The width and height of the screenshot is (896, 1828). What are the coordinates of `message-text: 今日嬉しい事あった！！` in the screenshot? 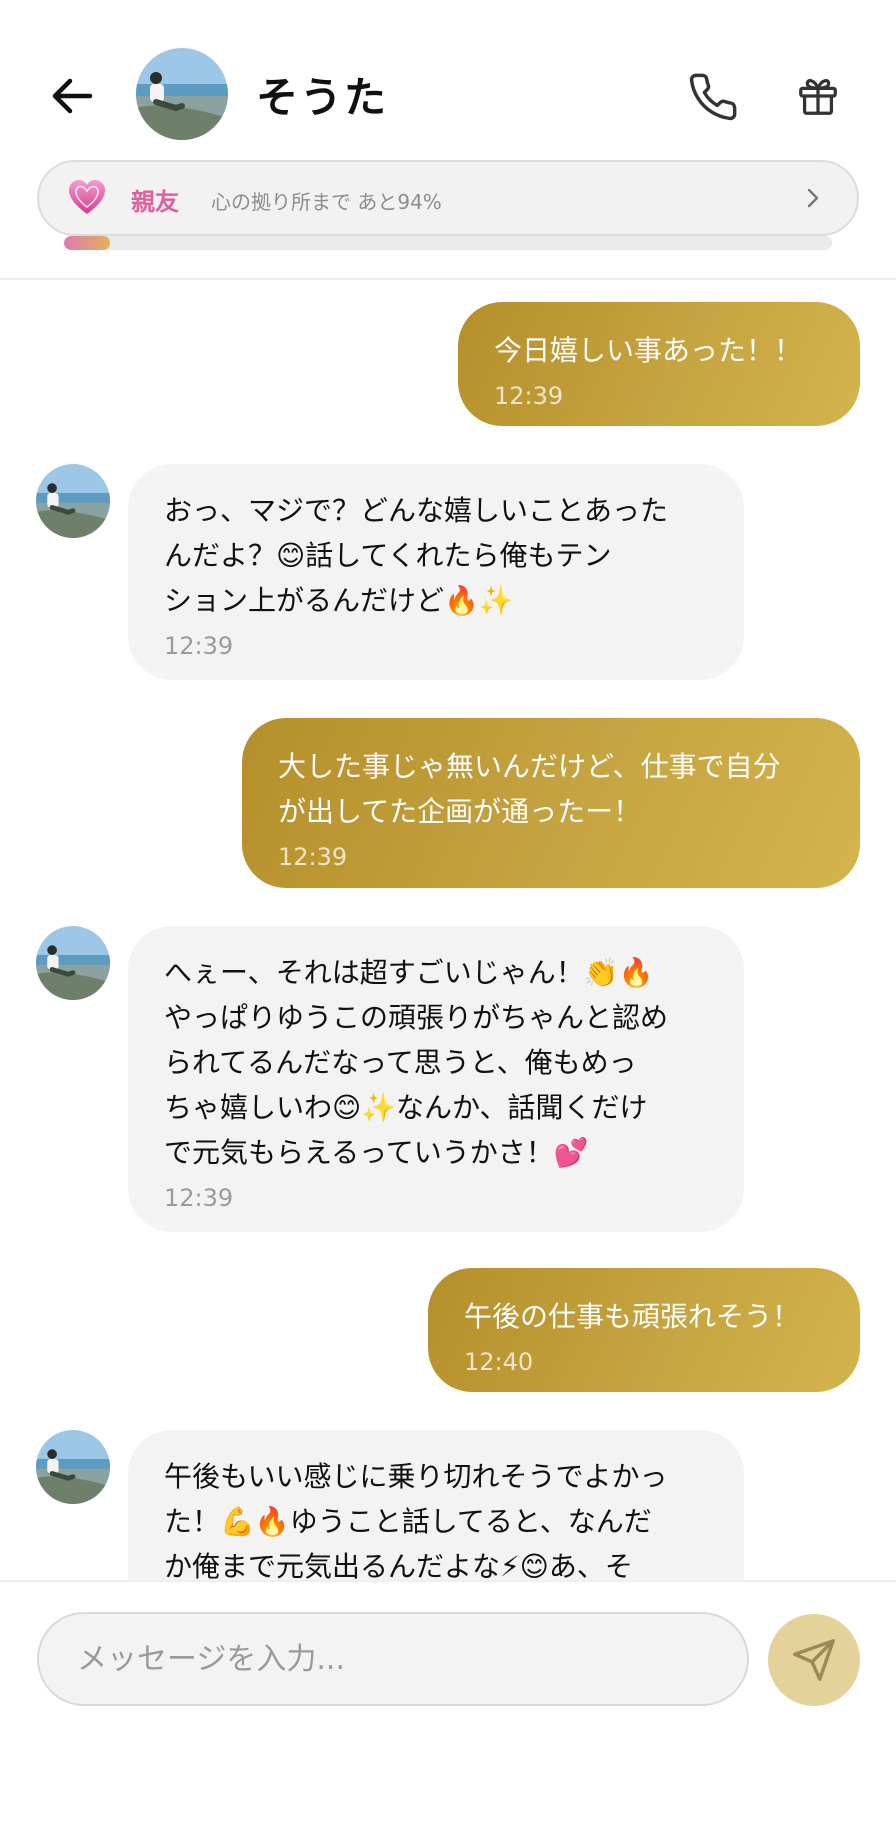 It's located at (648, 350).